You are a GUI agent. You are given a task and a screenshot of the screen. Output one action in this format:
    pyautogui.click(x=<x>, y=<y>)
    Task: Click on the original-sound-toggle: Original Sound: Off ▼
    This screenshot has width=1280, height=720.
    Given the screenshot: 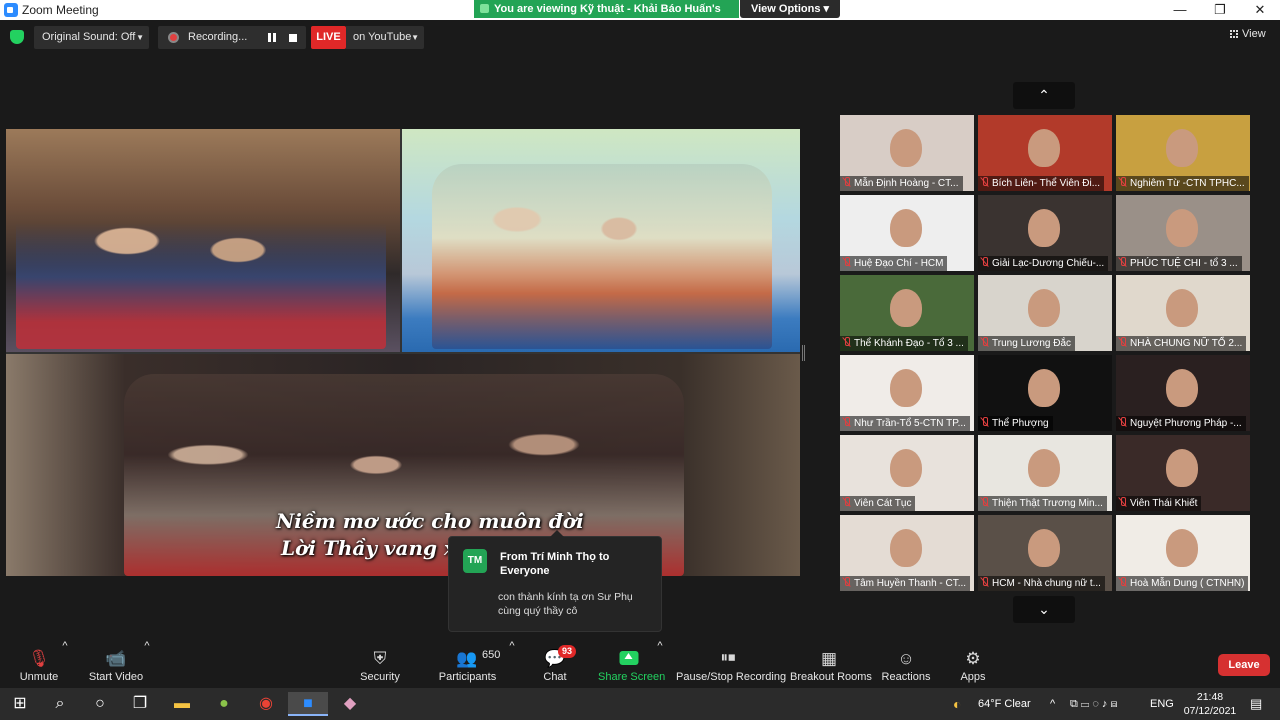 What is the action you would take?
    pyautogui.click(x=91, y=37)
    